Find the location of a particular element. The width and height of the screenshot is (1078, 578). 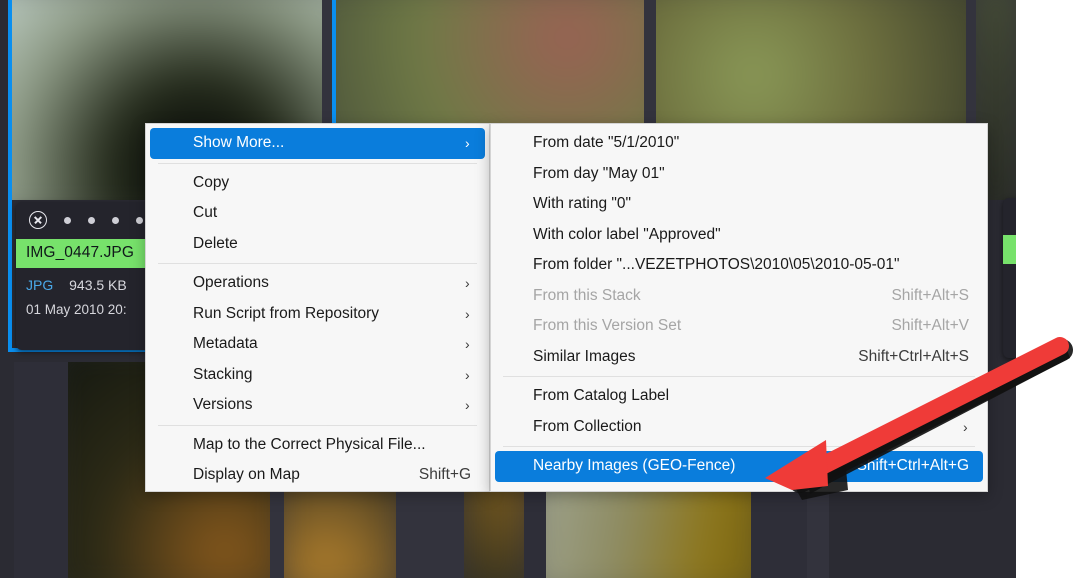

context-menu-item-label: Delete is located at coordinates (215, 243).